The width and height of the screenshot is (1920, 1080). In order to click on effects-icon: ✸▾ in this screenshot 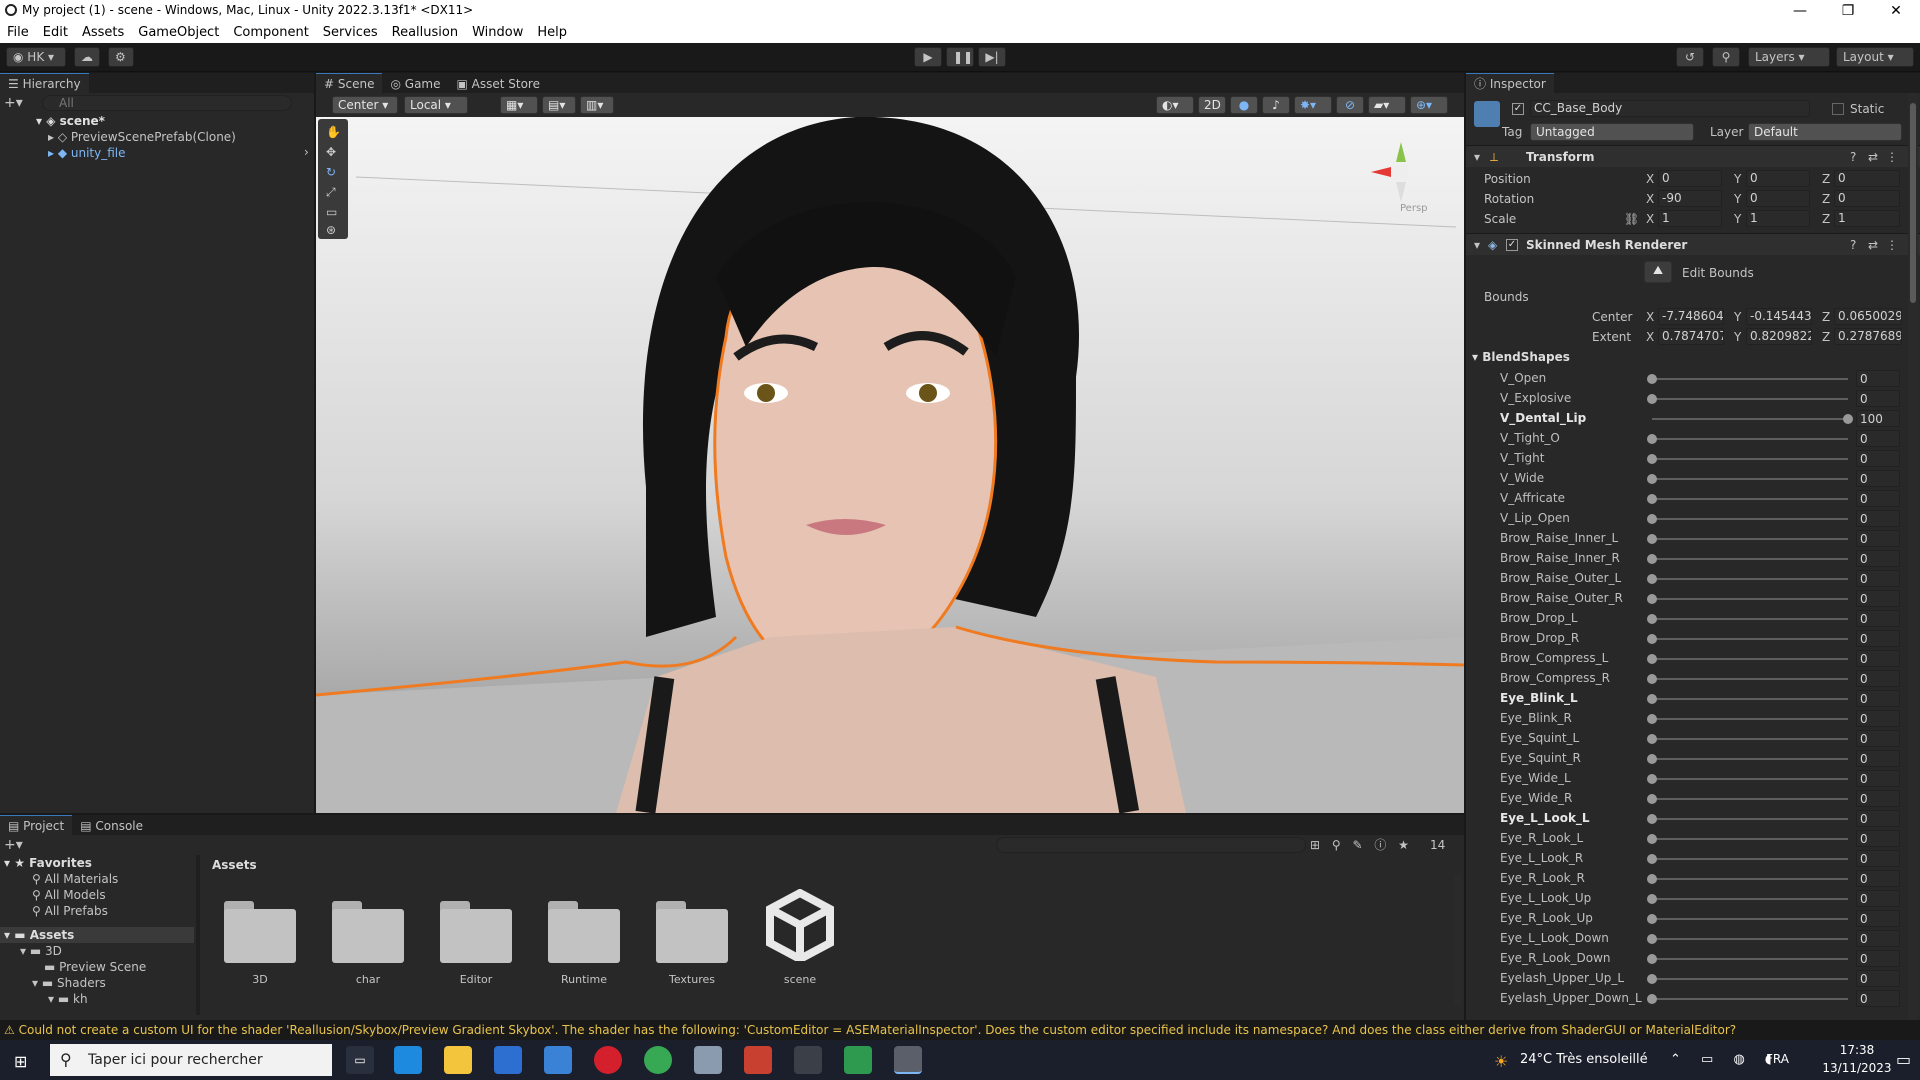, I will do `click(1313, 105)`.